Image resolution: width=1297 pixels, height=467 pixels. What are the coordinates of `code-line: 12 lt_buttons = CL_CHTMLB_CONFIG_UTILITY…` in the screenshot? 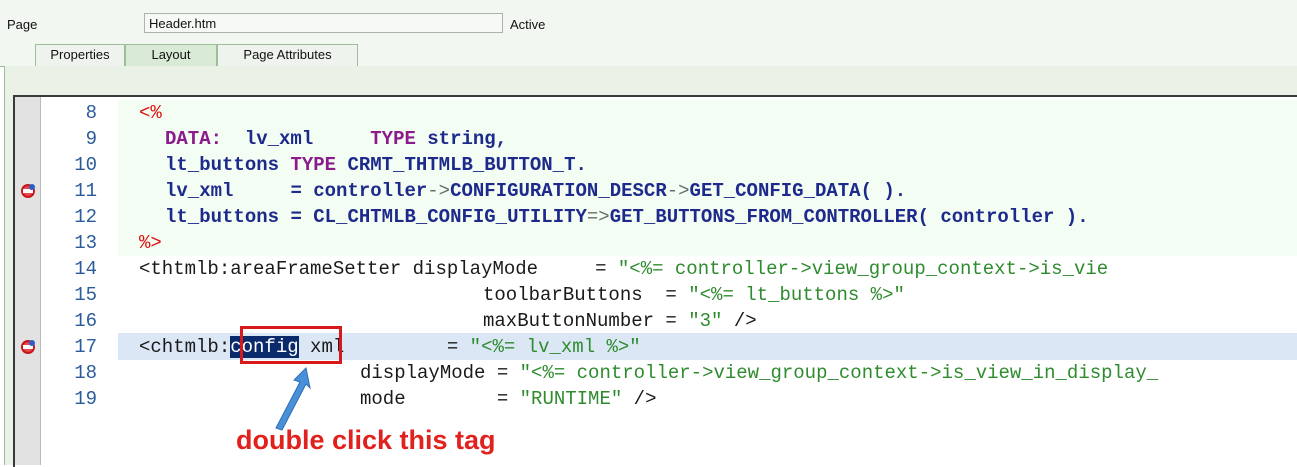 It's located at (656, 217).